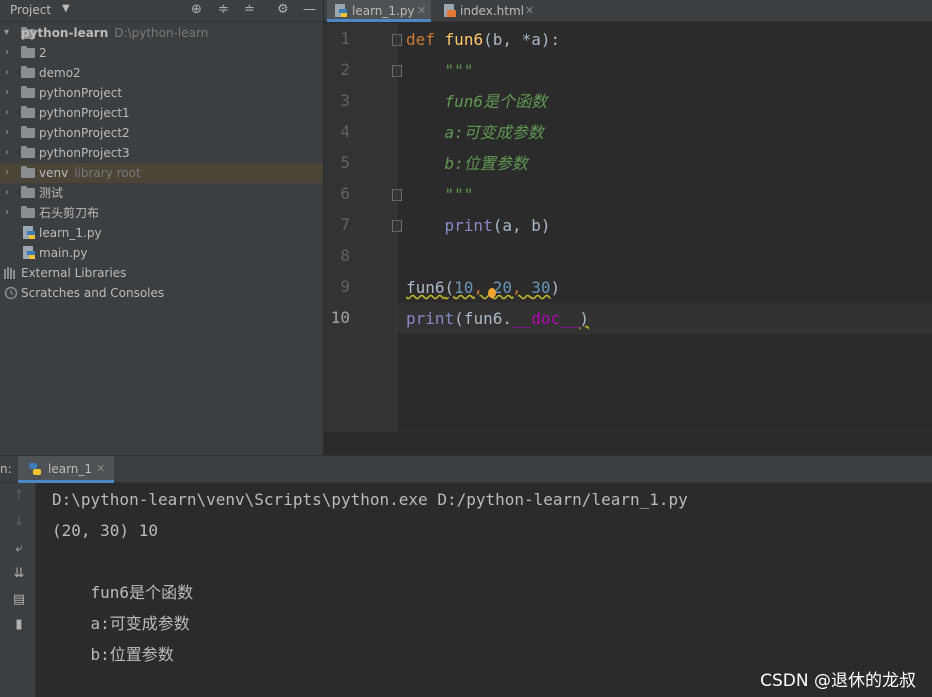  What do you see at coordinates (492, 293) in the screenshot?
I see `lightbulb-icon` at bounding box center [492, 293].